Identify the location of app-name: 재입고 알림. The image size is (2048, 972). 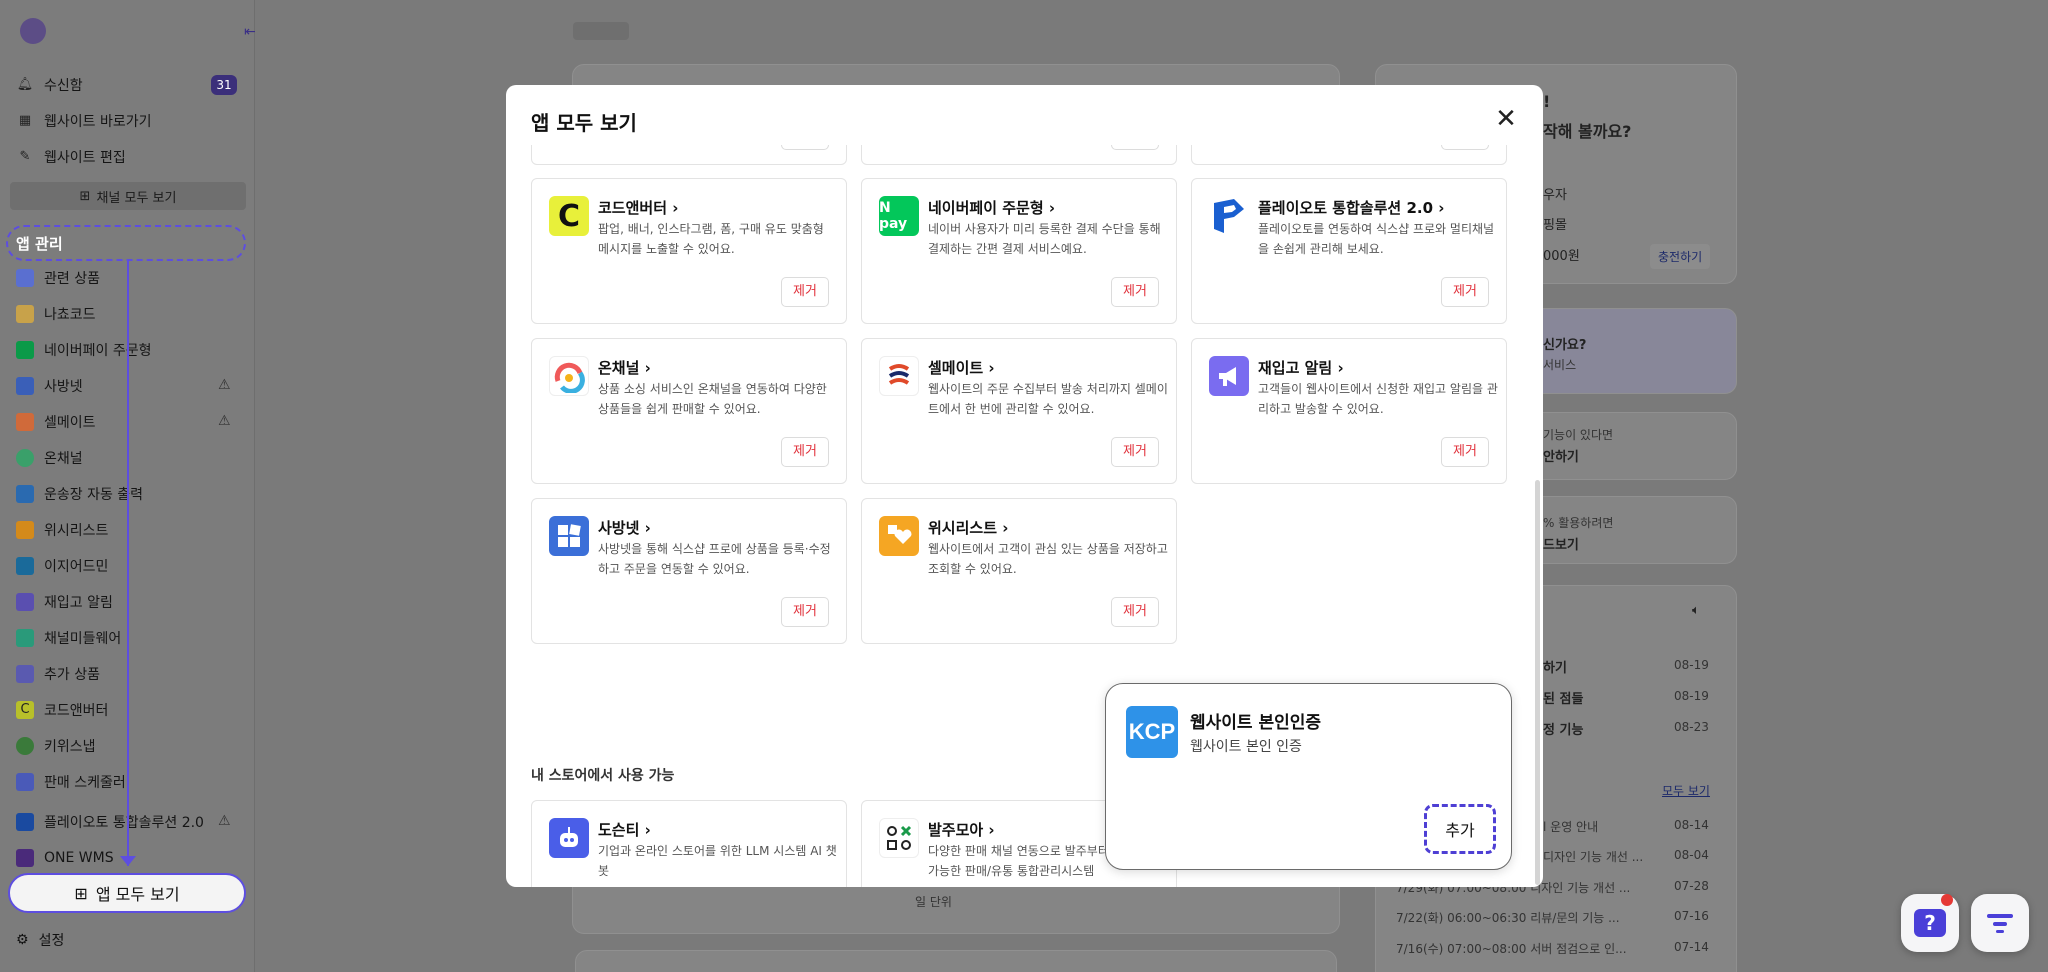
(1301, 367).